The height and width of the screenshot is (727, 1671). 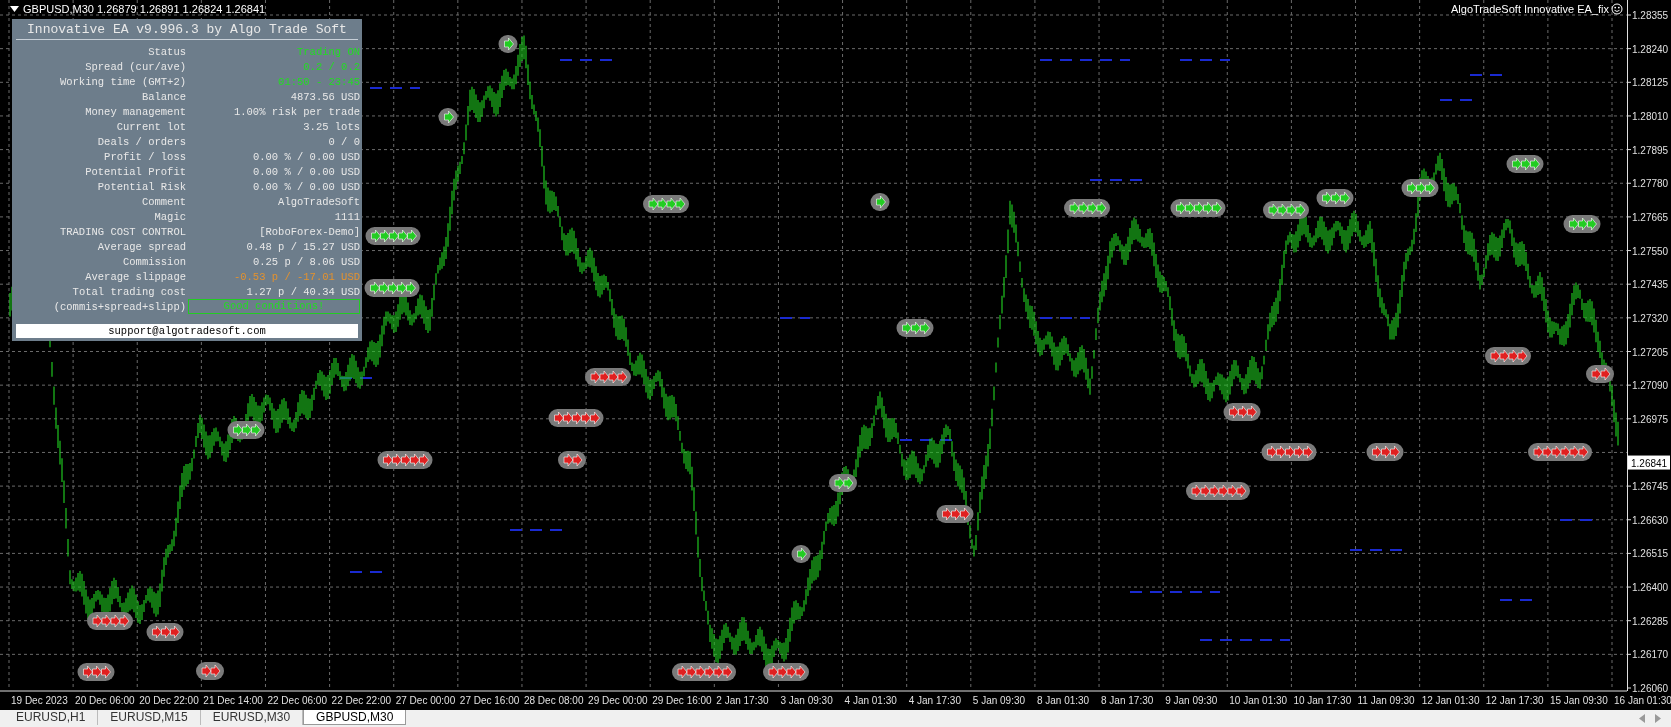 What do you see at coordinates (149, 717) in the screenshot?
I see `chart-tab: EURUSD,M15` at bounding box center [149, 717].